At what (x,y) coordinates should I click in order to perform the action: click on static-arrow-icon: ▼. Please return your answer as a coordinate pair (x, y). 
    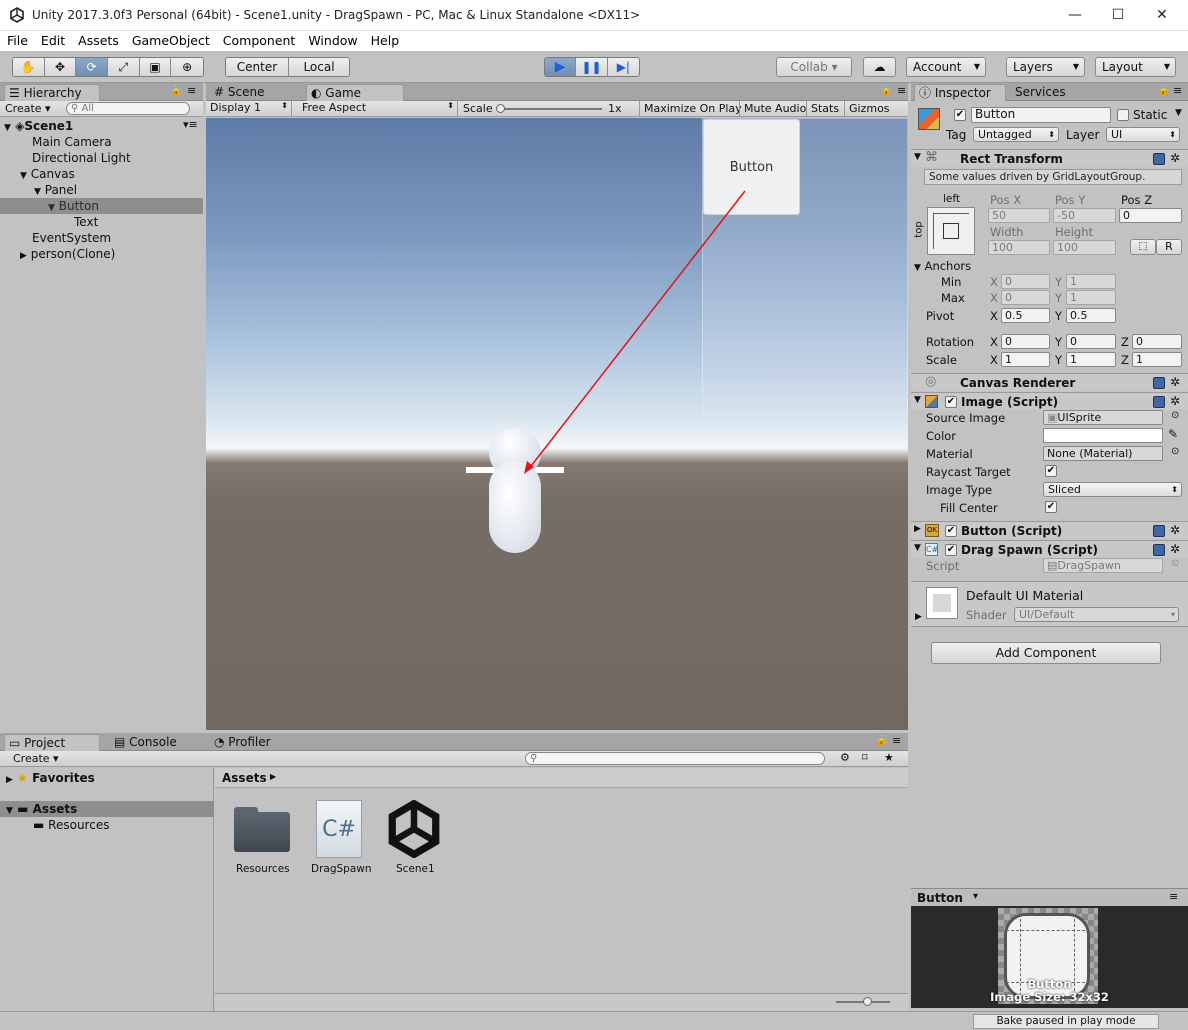
    Looking at the image, I should click on (1178, 113).